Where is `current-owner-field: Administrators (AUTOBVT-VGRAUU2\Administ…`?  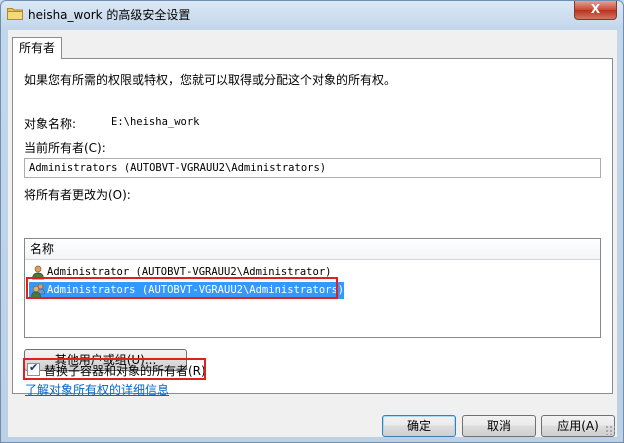
current-owner-field: Administrators (AUTOBVT-VGRAUU2\Administ… is located at coordinates (312, 168).